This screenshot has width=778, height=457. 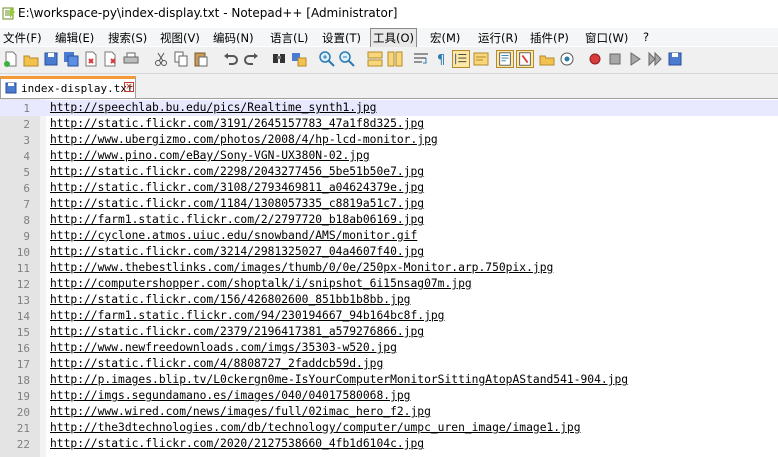 I want to click on line-number: 3, so click(x=26, y=140).